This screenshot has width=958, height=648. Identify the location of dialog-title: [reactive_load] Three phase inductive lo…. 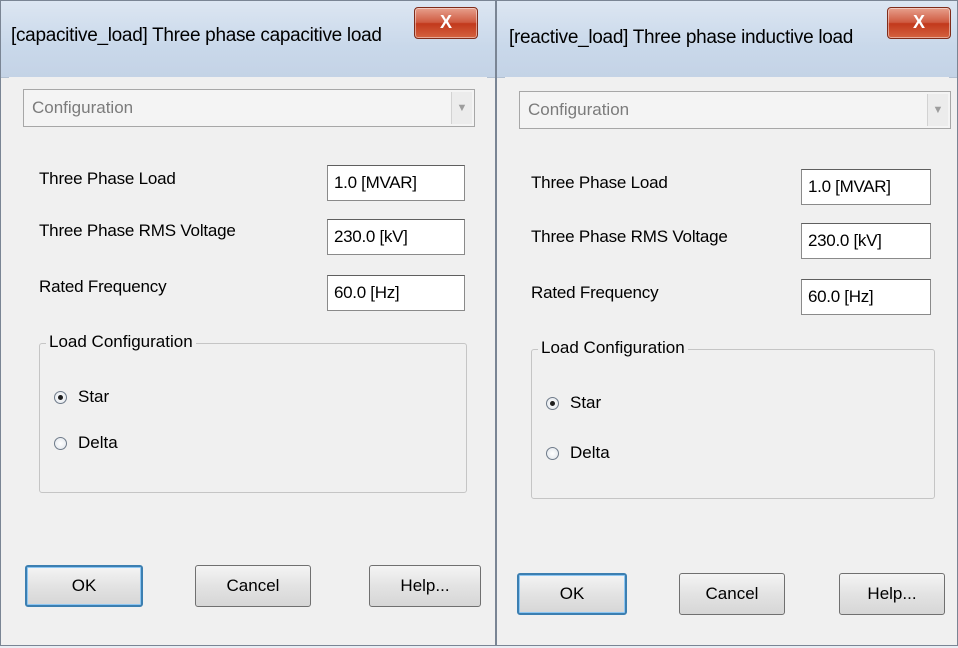
(681, 37).